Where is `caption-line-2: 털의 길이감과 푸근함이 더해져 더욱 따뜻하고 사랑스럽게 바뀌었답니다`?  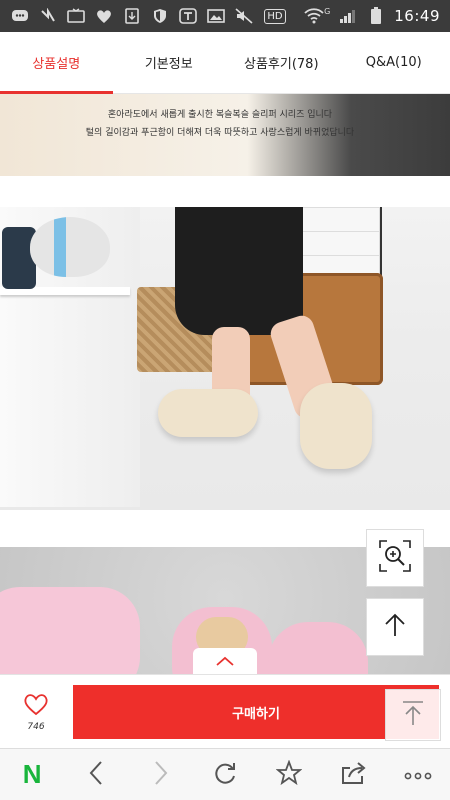
caption-line-2: 털의 길이감과 푸근함이 더해져 더욱 따뜻하고 사랑스럽게 바뀌었답니다 is located at coordinates (220, 133).